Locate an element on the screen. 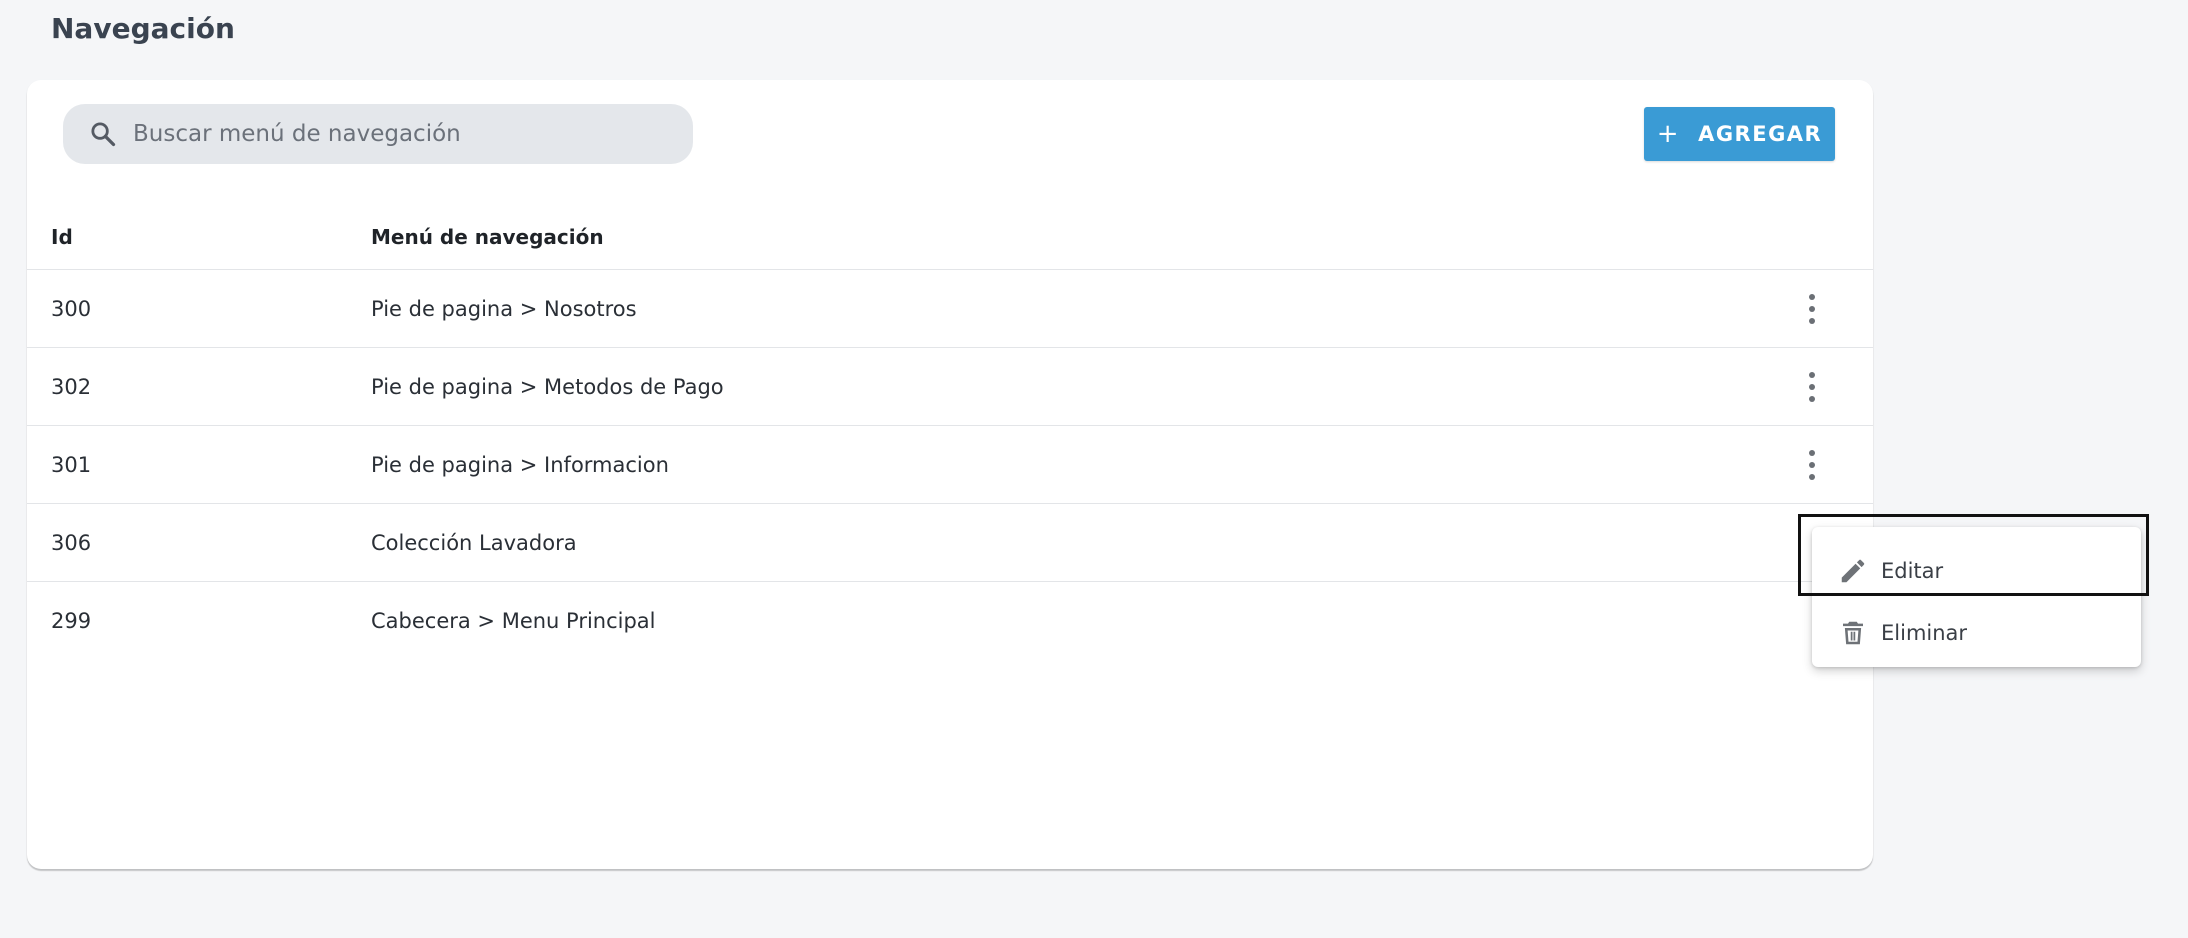  menu-item-label: Editar is located at coordinates (1912, 571).